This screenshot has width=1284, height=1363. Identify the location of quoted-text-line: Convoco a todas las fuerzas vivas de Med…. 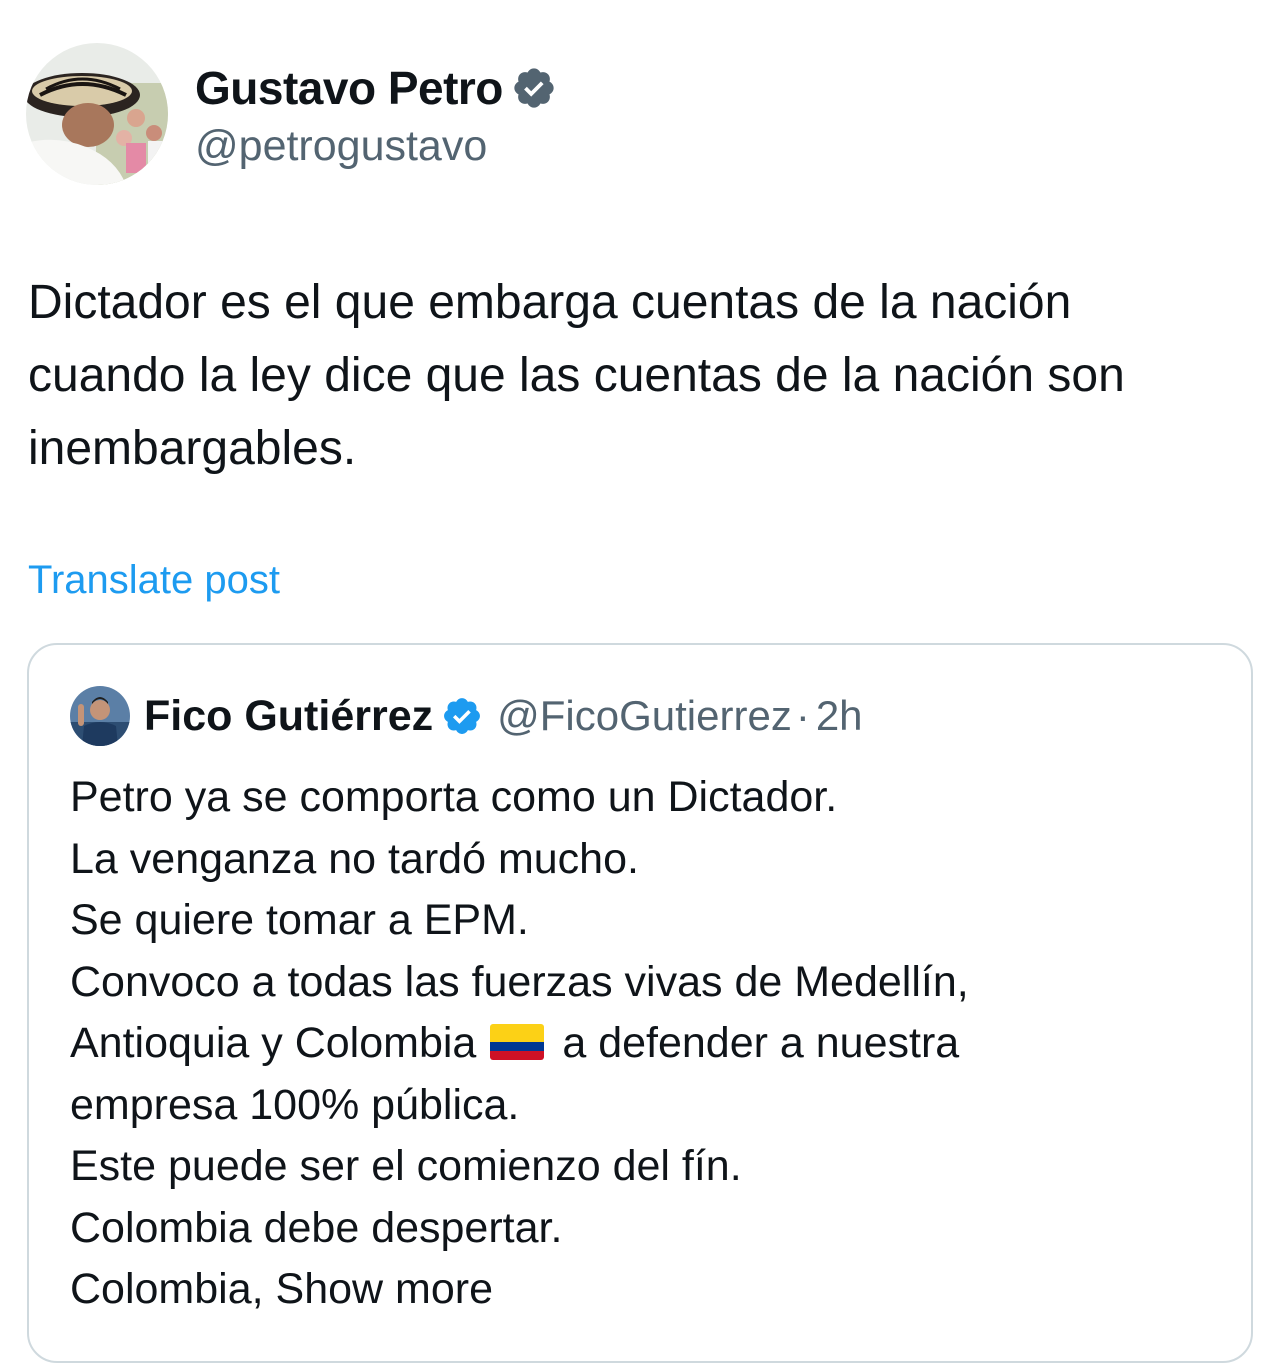
(519, 981).